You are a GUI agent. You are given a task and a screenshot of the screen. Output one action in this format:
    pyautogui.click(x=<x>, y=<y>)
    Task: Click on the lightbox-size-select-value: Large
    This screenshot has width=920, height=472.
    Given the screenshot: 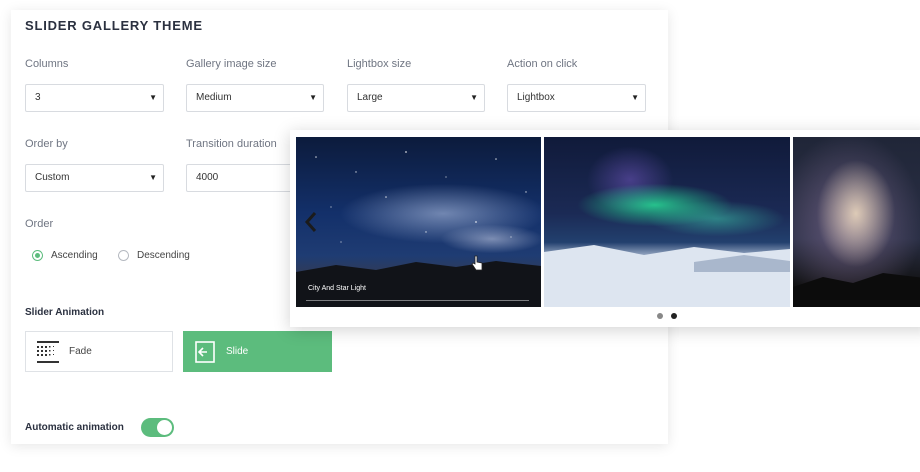 What is the action you would take?
    pyautogui.click(x=370, y=97)
    